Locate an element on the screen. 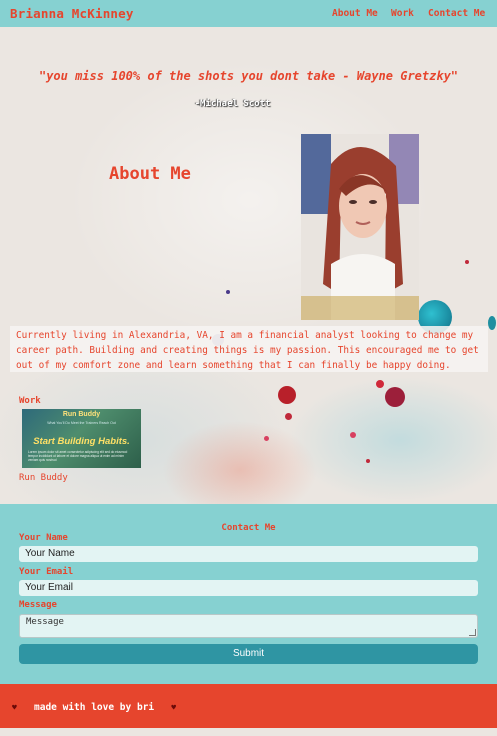 This screenshot has width=497, height=736. email-input: Your Email is located at coordinates (248, 588).